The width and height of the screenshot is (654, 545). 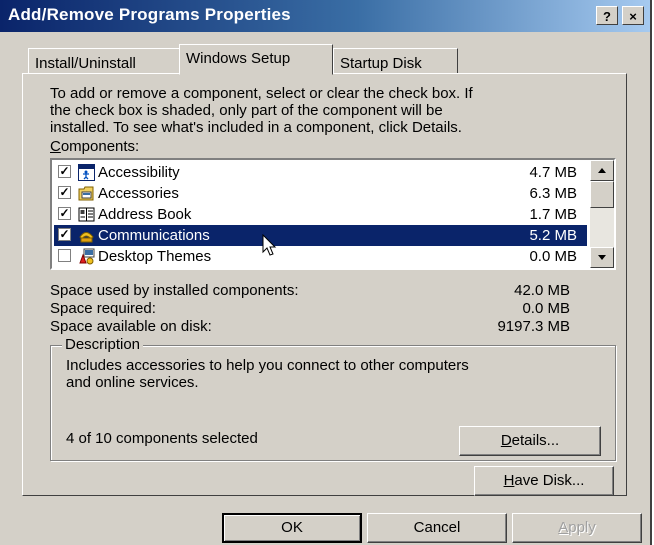 What do you see at coordinates (437, 528) in the screenshot?
I see `cancel-button: Cancel` at bounding box center [437, 528].